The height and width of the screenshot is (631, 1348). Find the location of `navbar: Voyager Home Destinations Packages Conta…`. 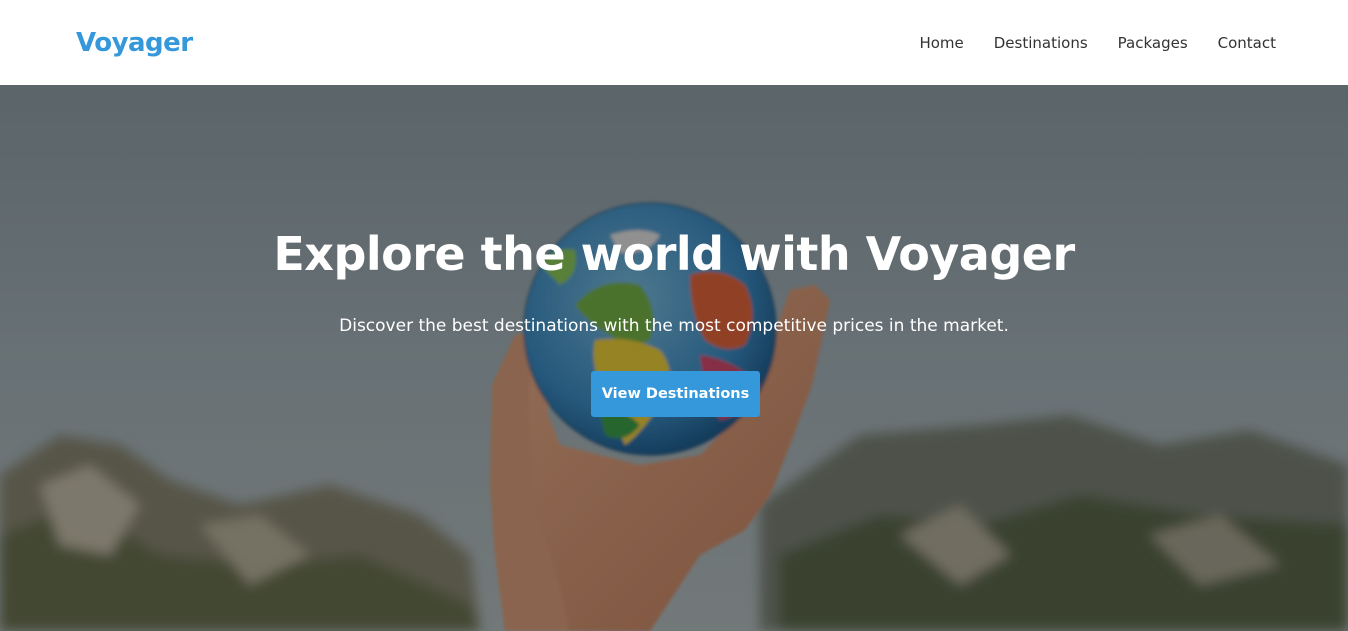

navbar: Voyager Home Destinations Packages Conta… is located at coordinates (674, 42).